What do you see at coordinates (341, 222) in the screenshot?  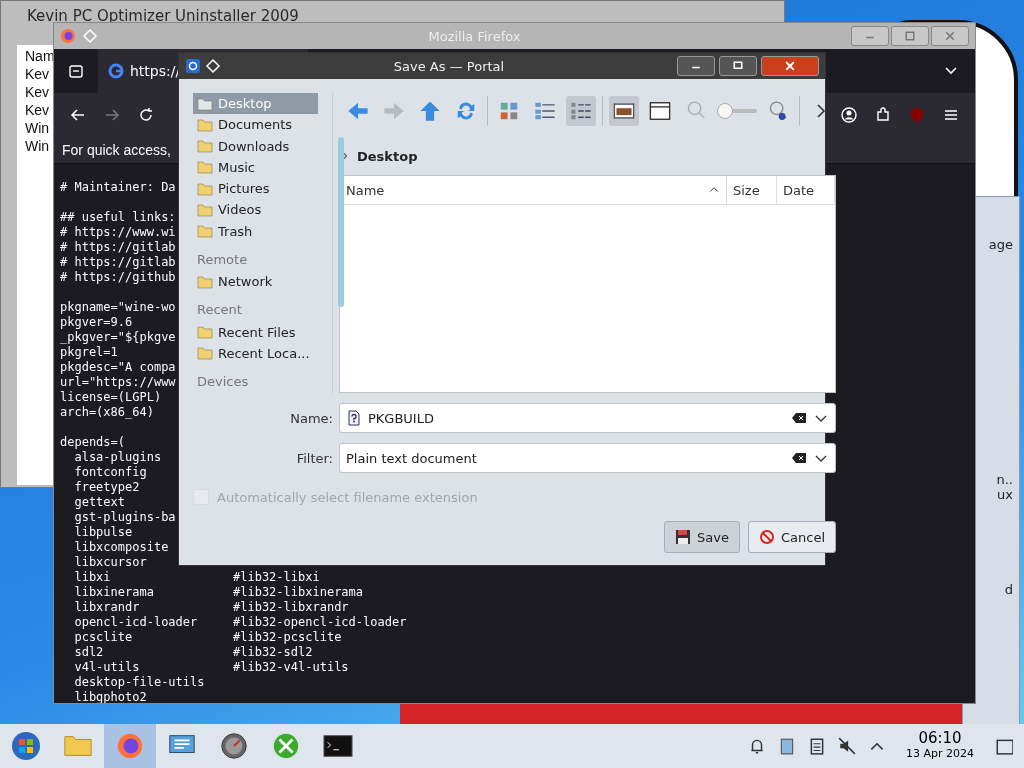 I see `scrollbar` at bounding box center [341, 222].